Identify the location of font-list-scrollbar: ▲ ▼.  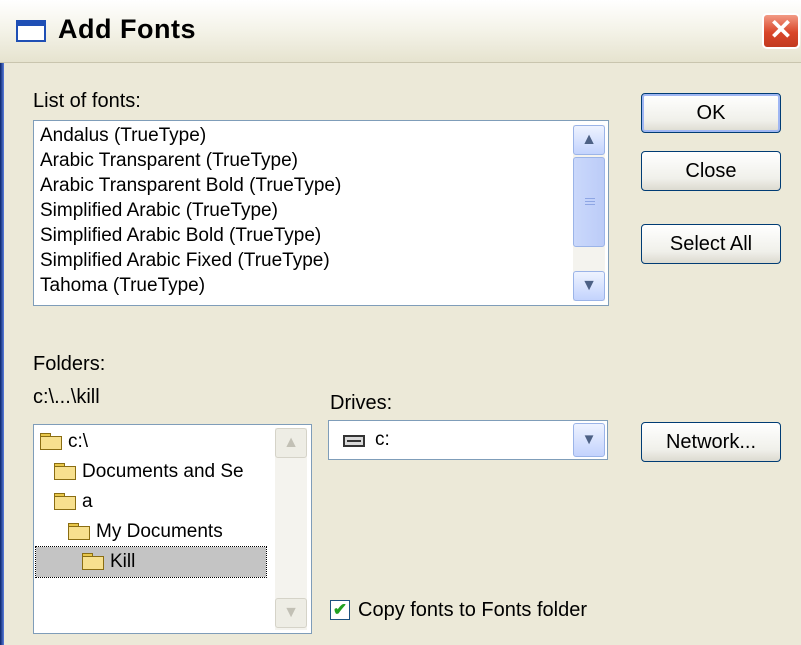
(589, 213).